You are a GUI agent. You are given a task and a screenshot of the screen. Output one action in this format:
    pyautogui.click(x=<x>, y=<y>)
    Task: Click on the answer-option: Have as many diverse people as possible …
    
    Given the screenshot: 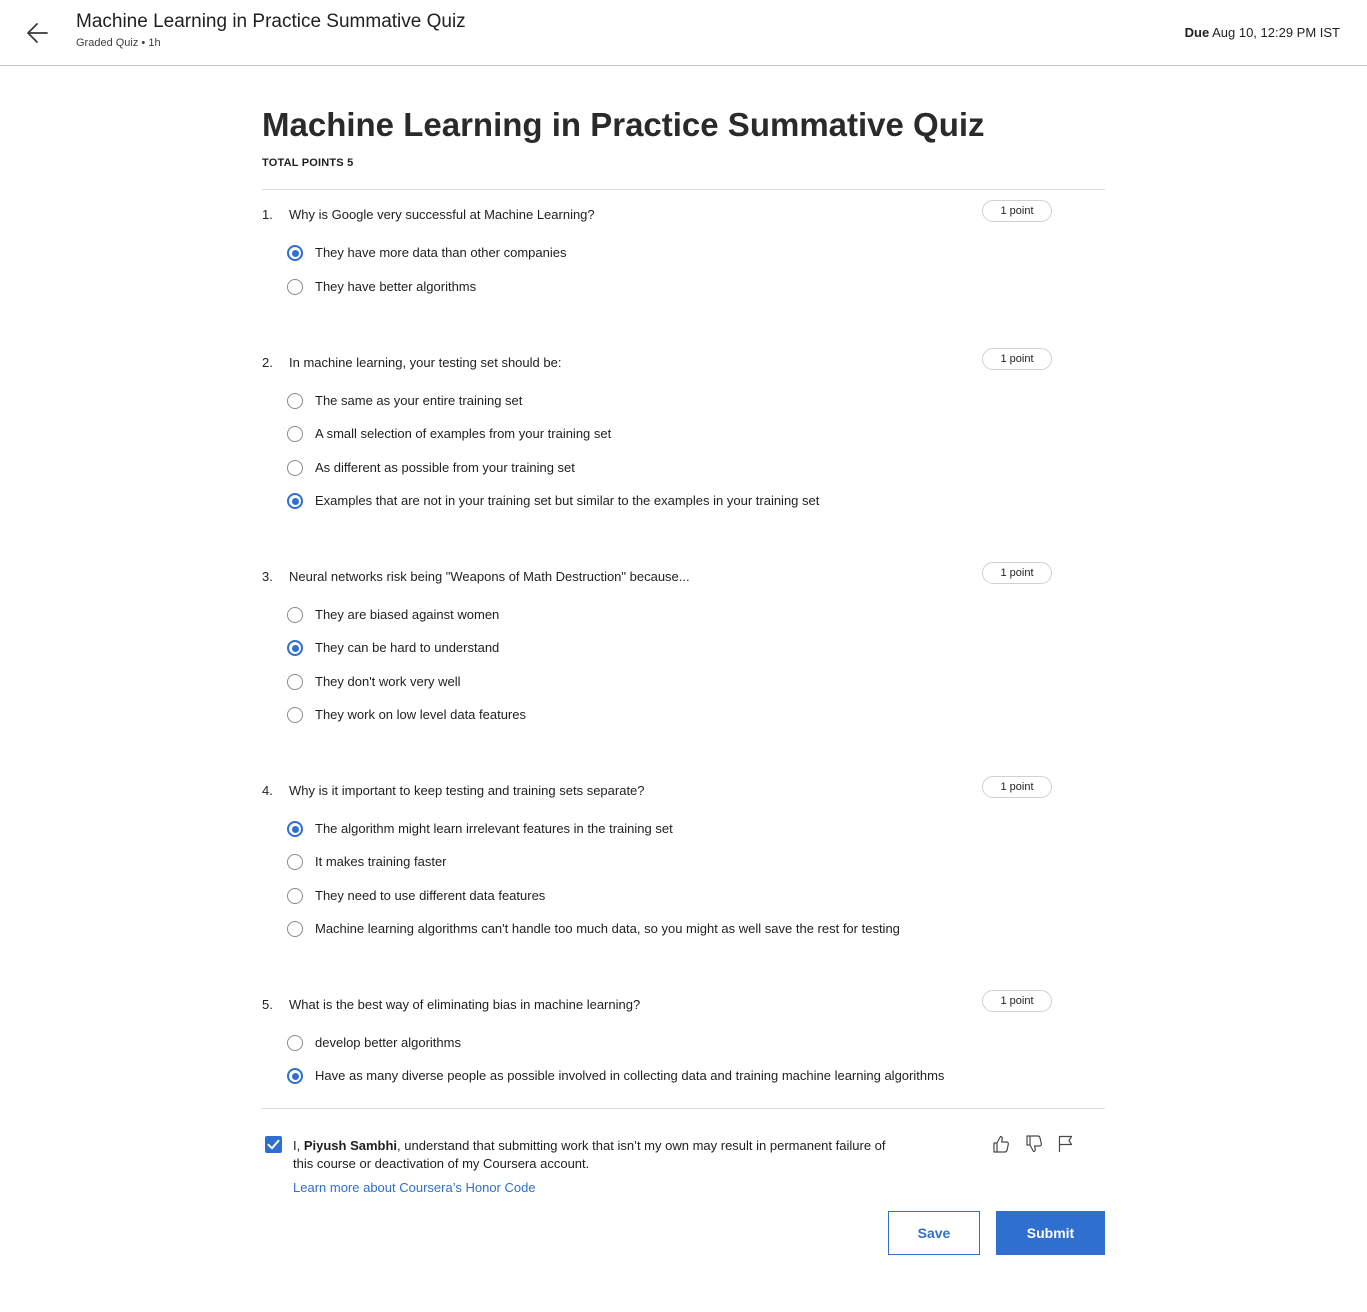 What is the action you would take?
    pyautogui.click(x=667, y=1078)
    